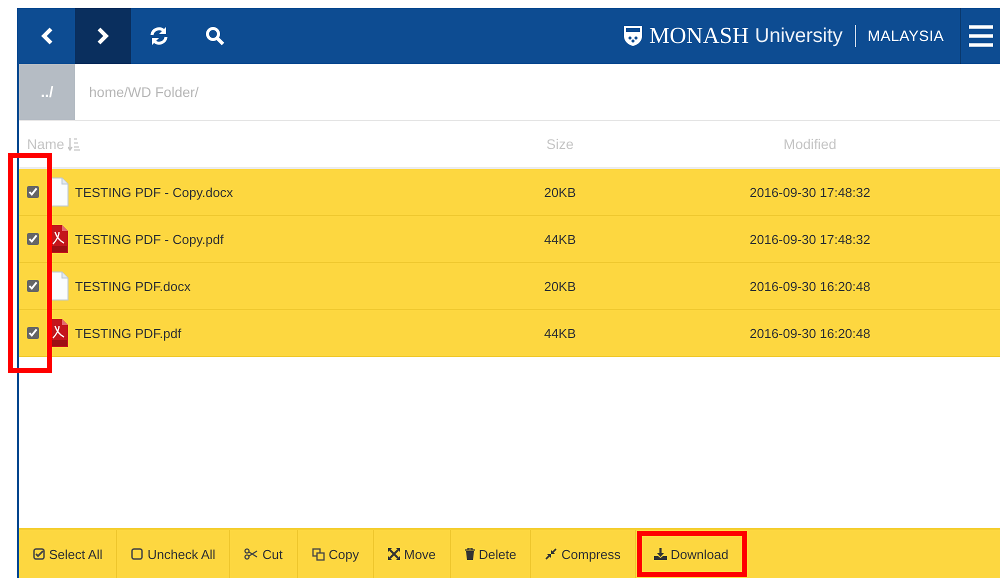  Describe the element at coordinates (74, 144) in the screenshot. I see `sort-icon` at that location.